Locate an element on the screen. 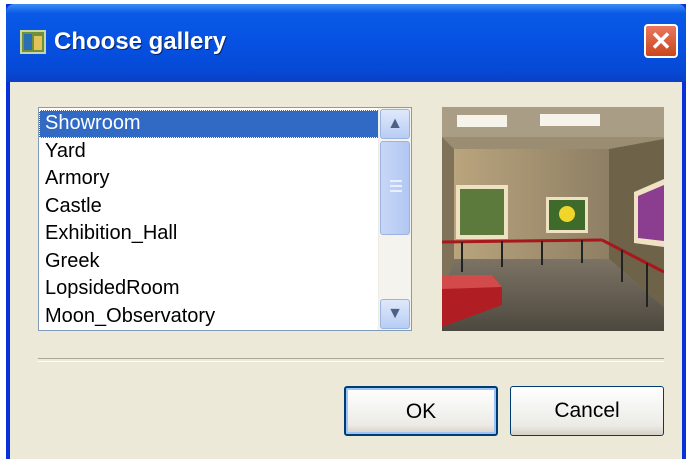  cancel-button: Cancel is located at coordinates (587, 411).